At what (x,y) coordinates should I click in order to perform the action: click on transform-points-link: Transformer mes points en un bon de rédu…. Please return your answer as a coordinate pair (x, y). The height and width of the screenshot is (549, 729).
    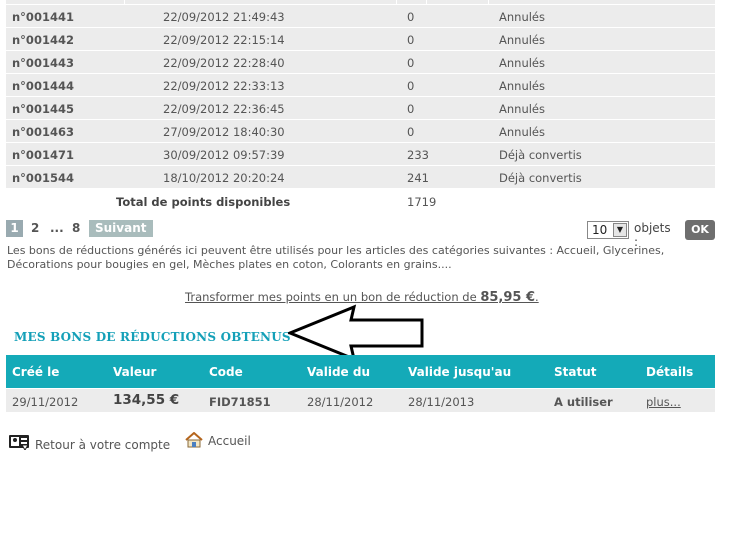
    Looking at the image, I should click on (362, 297).